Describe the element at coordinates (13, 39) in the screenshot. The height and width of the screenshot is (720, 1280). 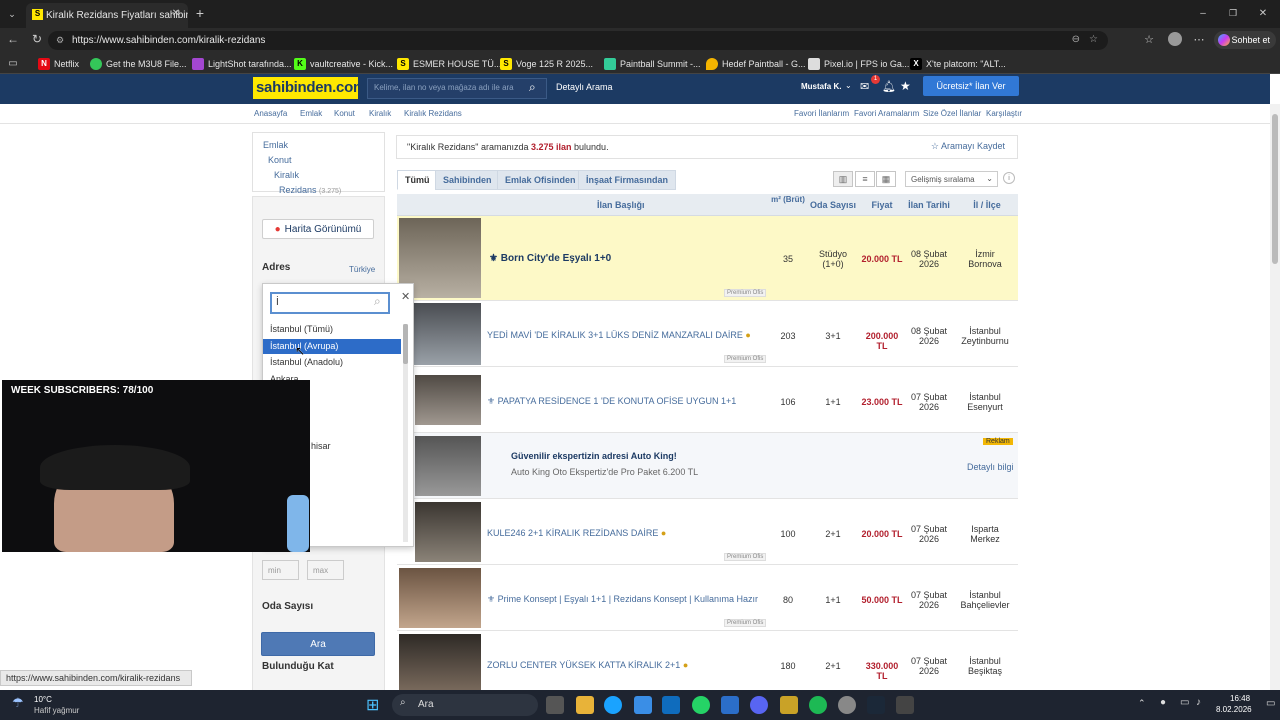
I see `back-icon: ←` at that location.